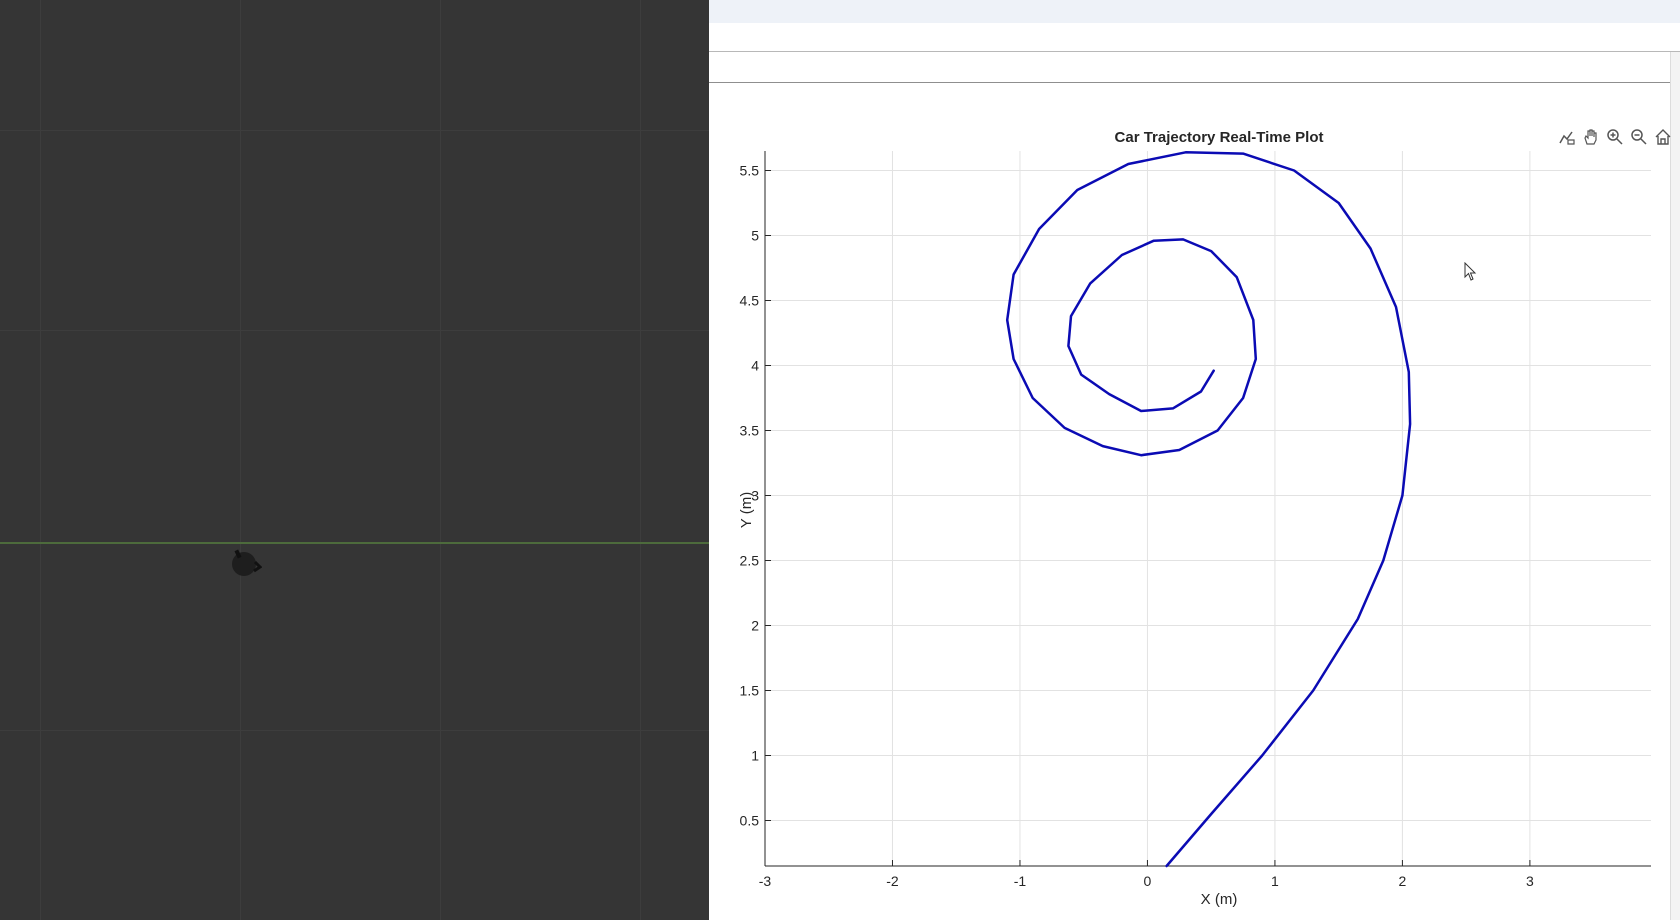 This screenshot has width=1680, height=920. Describe the element at coordinates (1675, 486) in the screenshot. I see `panel-scroll-edge` at that location.